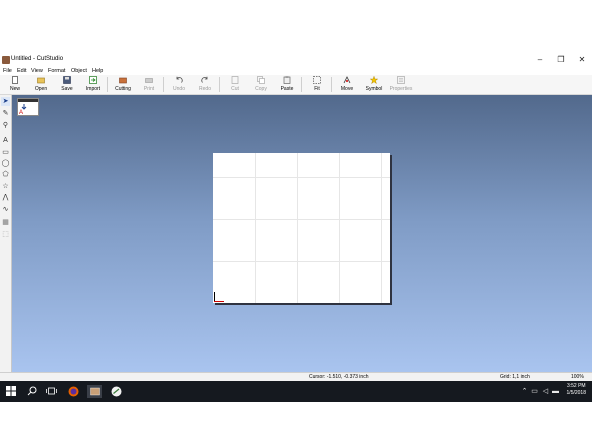 The width and height of the screenshot is (592, 444). What do you see at coordinates (116, 391) in the screenshot?
I see `pinned-app-icon` at bounding box center [116, 391].